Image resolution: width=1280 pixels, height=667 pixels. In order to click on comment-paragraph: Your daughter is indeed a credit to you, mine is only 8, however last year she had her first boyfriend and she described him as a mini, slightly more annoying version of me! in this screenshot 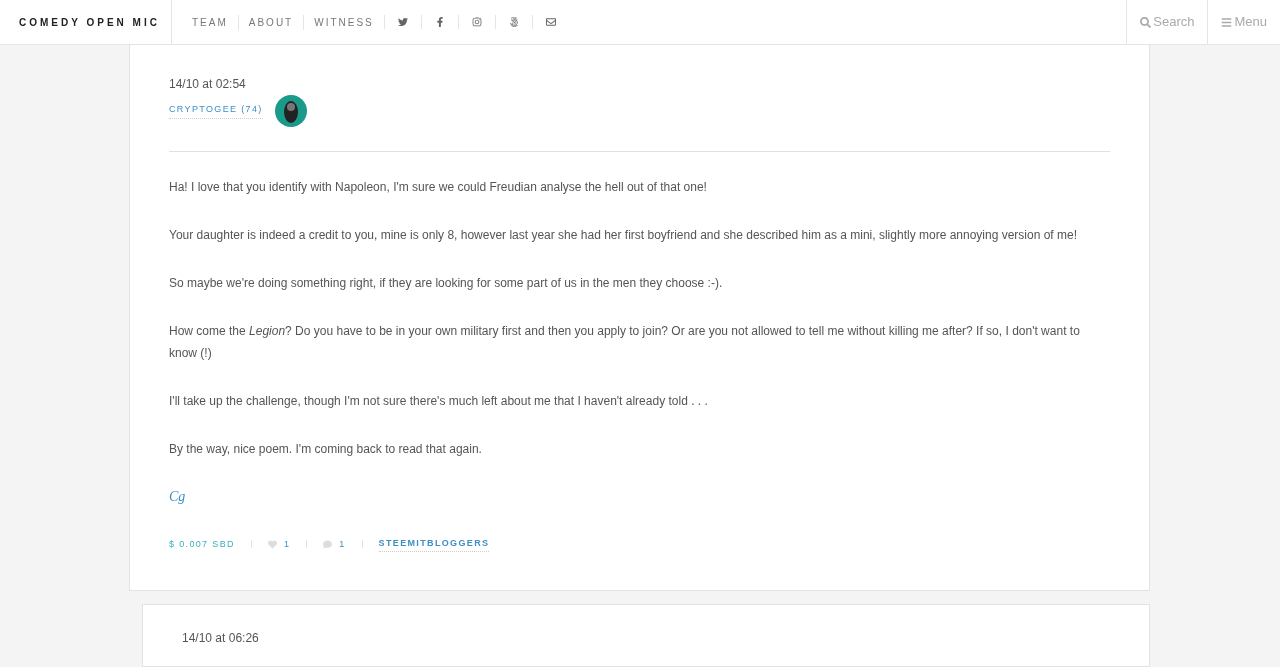, I will do `click(624, 235)`.